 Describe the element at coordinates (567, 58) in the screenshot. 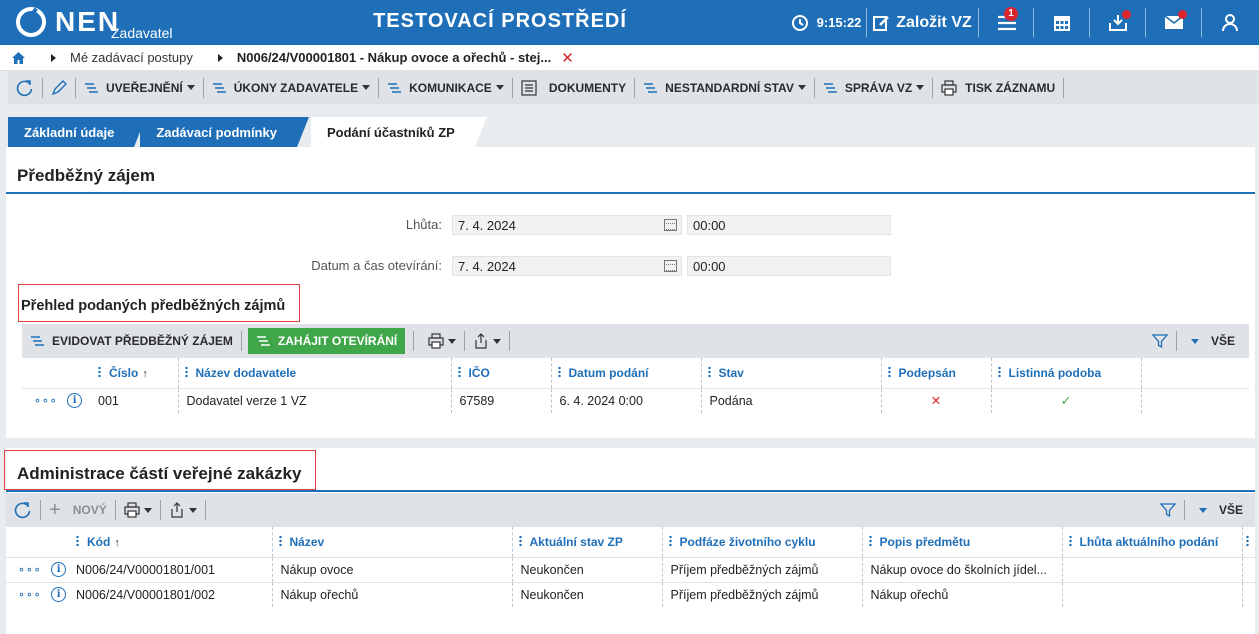

I see `close-icon: ✕` at that location.